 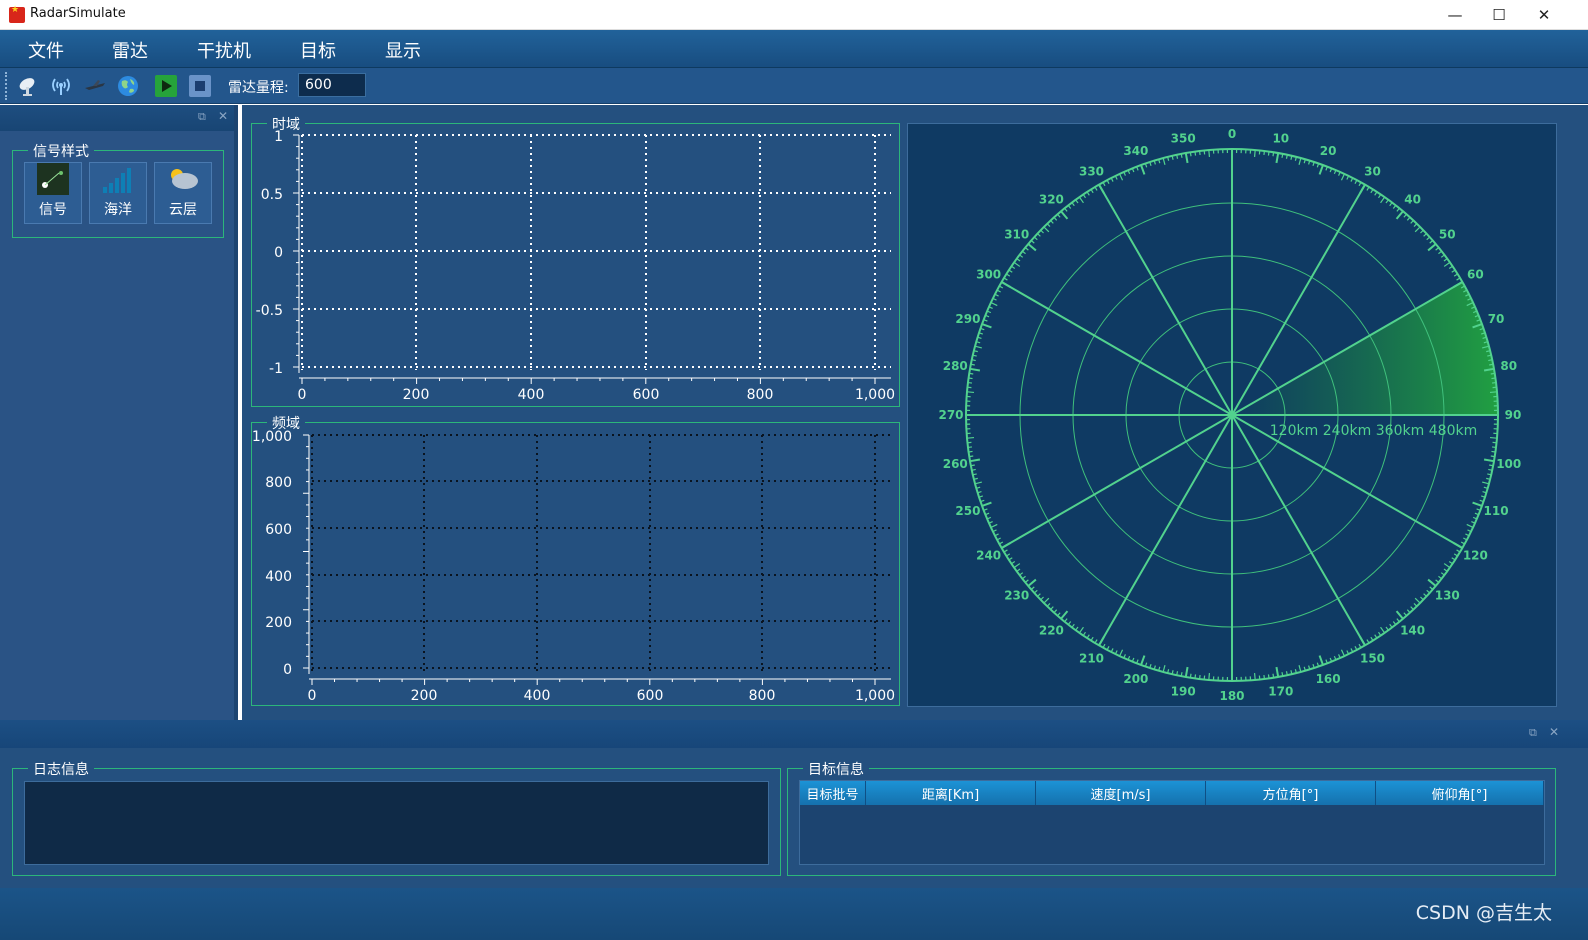 I want to click on bearing-label: 130, so click(x=1447, y=596).